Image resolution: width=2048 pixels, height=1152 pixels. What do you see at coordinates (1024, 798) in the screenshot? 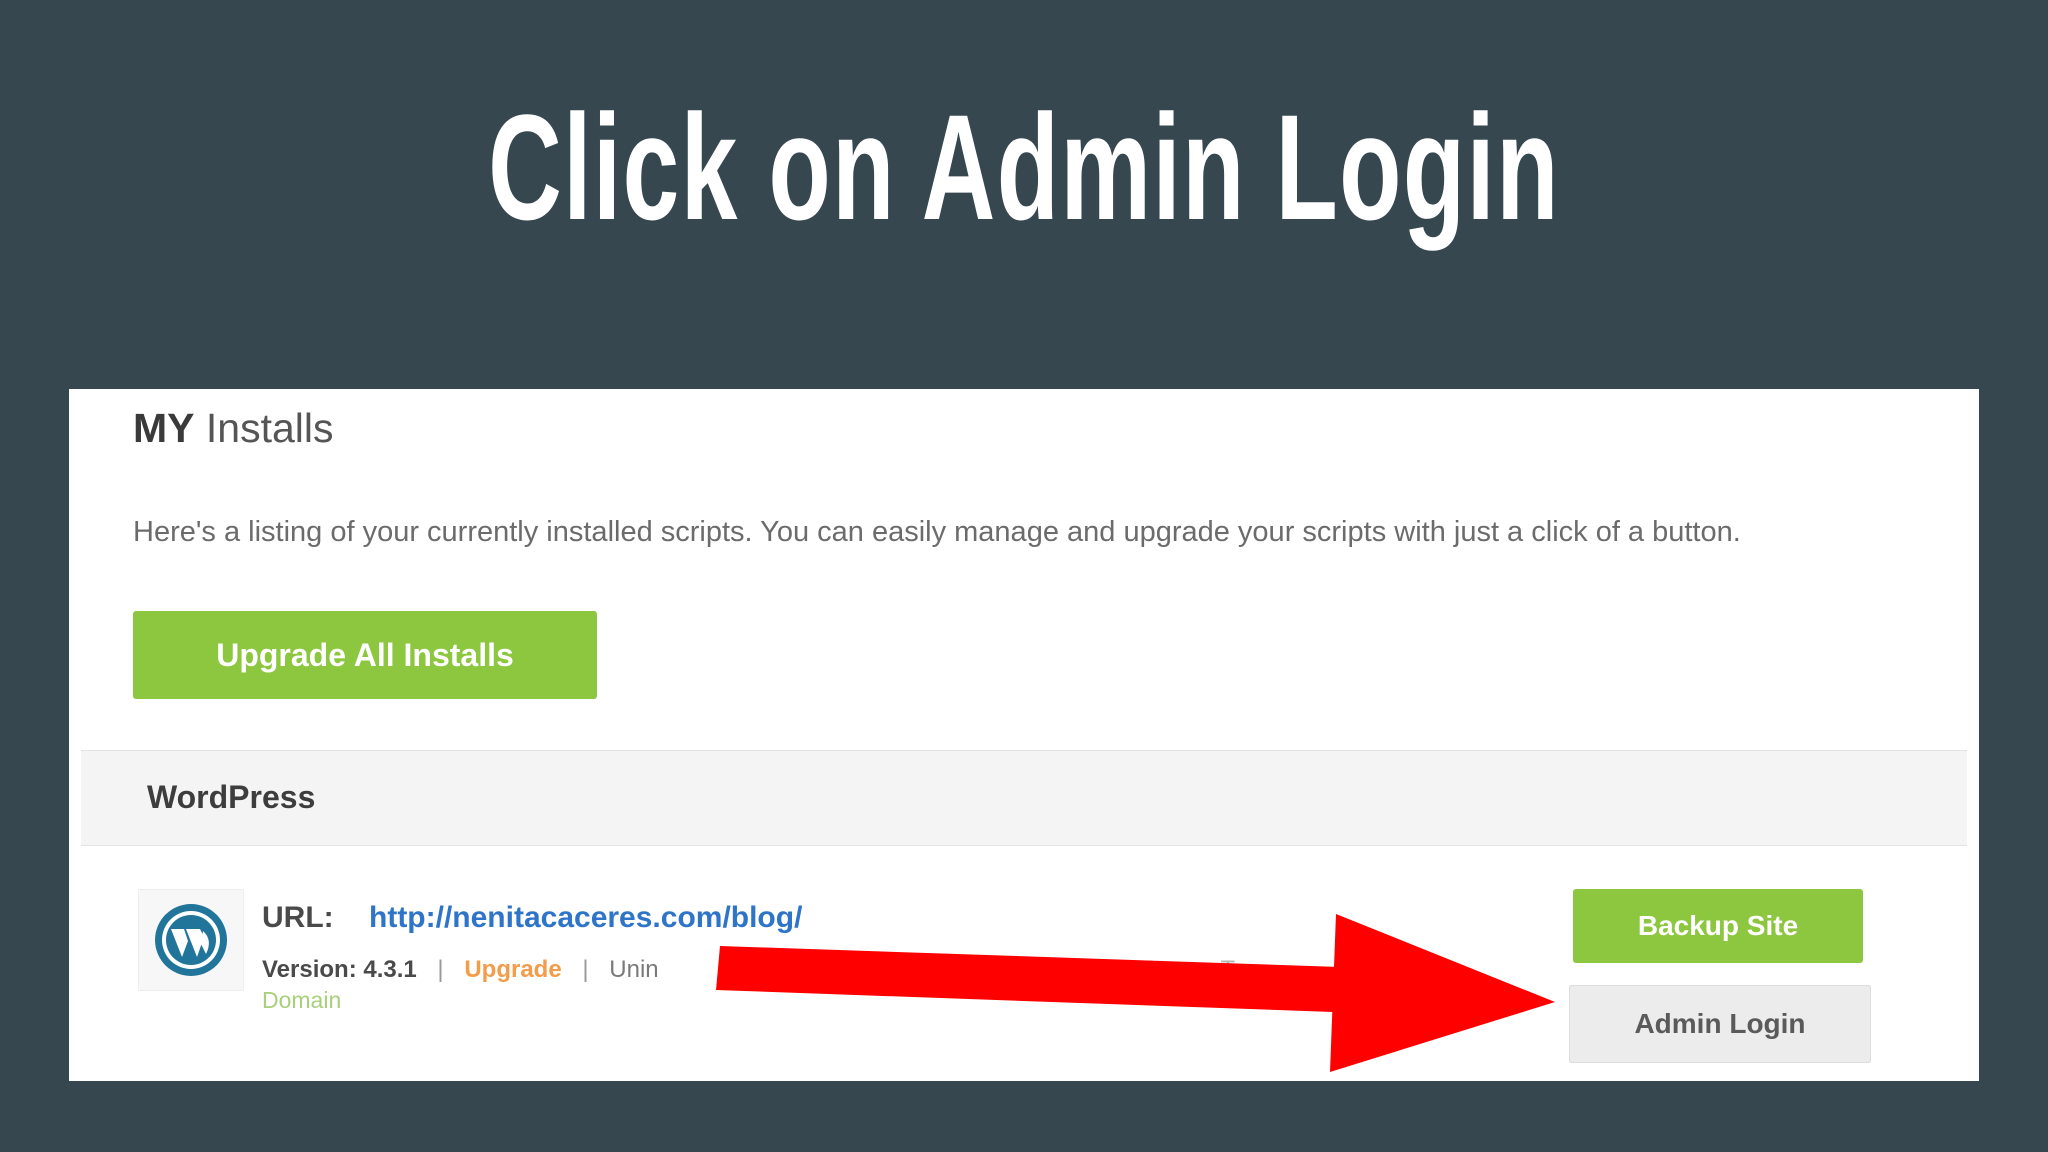
I see `wordpress-section-header: WordPress` at bounding box center [1024, 798].